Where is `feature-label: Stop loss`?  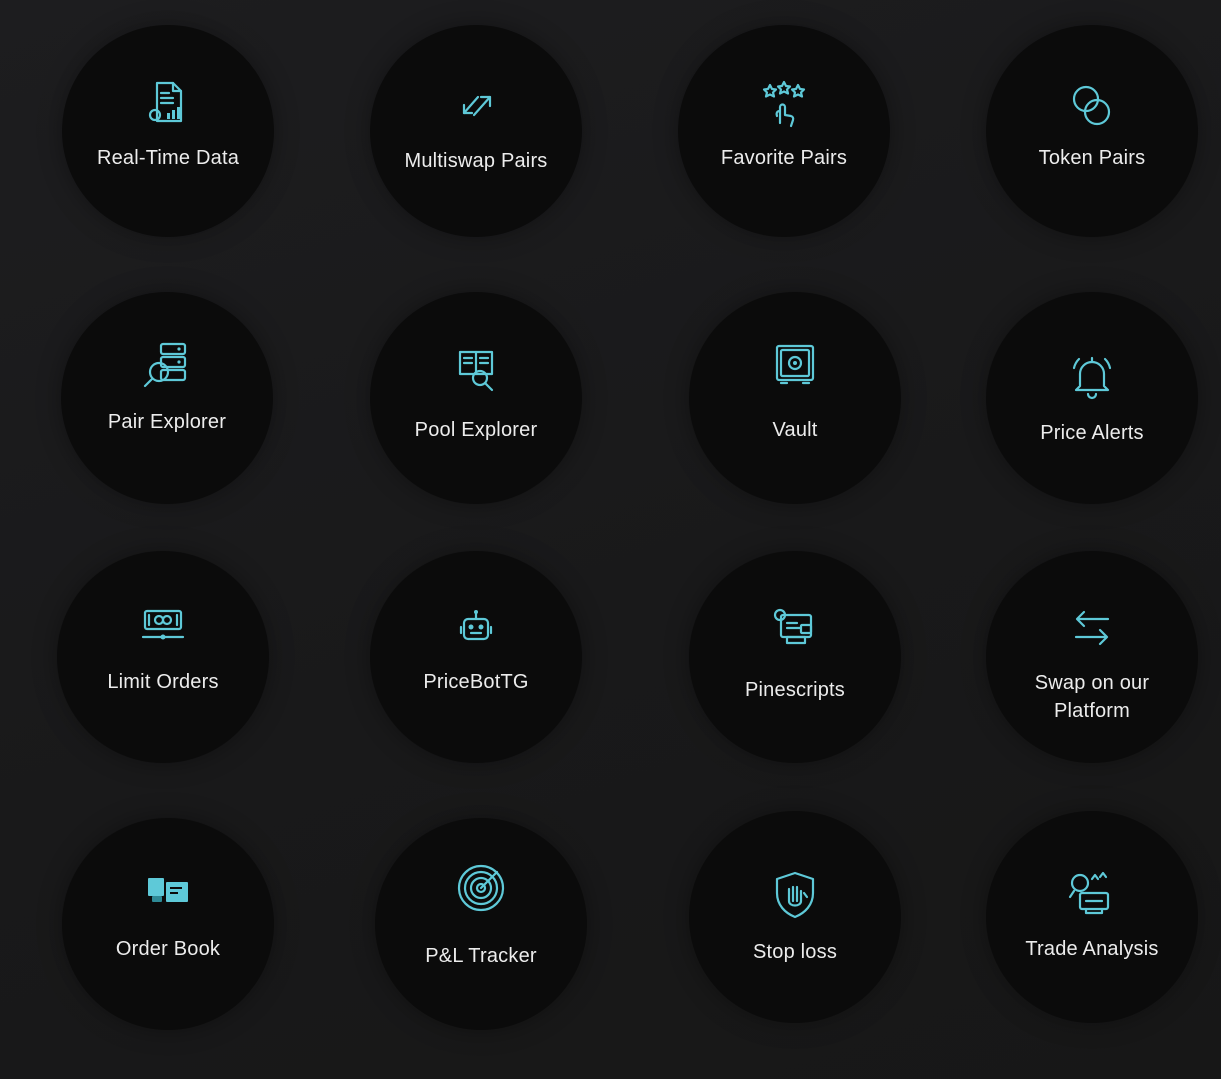 feature-label: Stop loss is located at coordinates (795, 952).